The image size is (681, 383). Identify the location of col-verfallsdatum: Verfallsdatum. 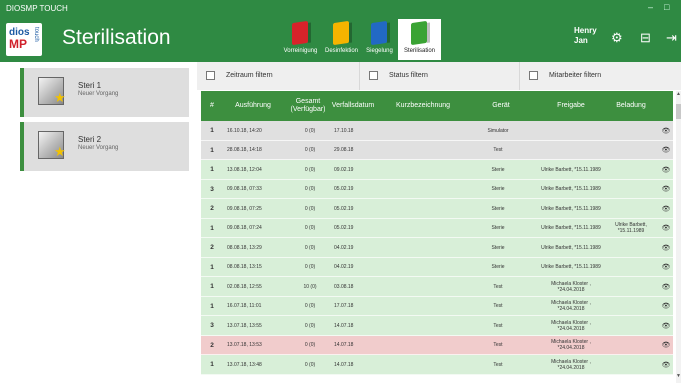
(353, 106).